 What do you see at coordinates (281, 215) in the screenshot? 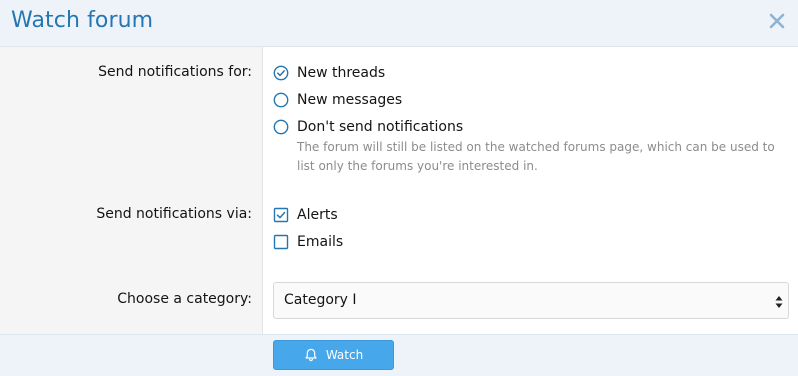
I see `checkbox-checked-icon` at bounding box center [281, 215].